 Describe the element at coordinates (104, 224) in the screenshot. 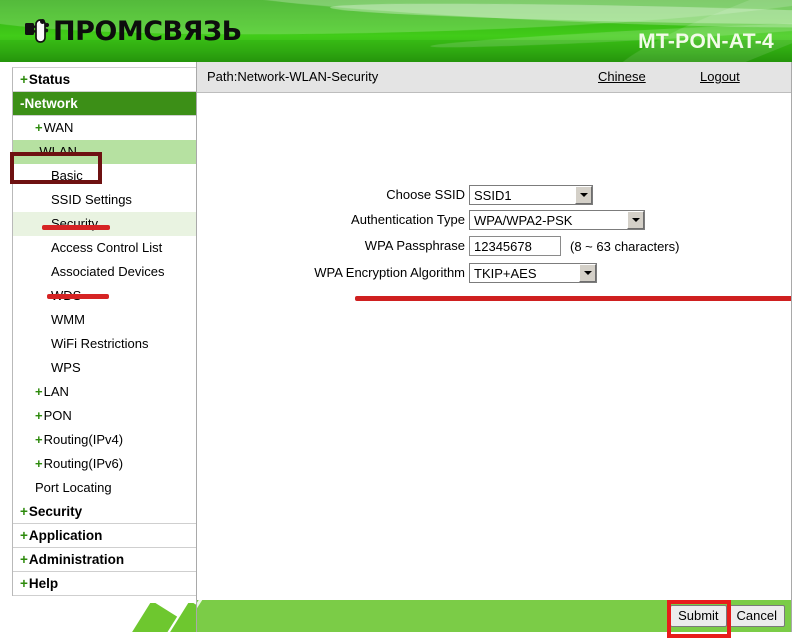

I see `sidebar-item-security: Security` at that location.